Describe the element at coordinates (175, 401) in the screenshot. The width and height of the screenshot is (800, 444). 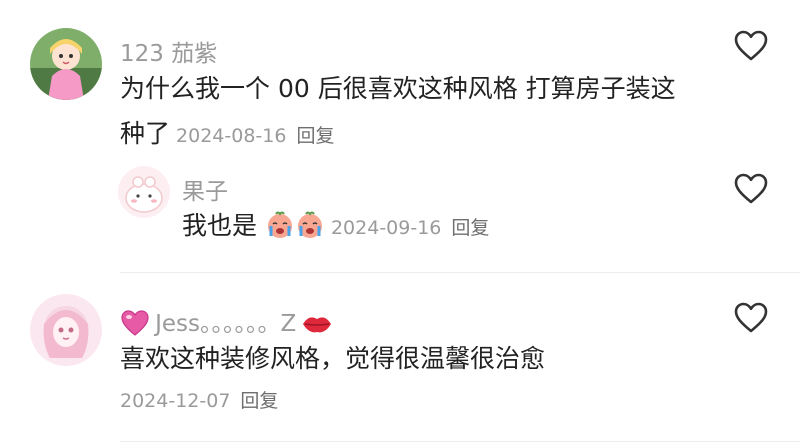
I see `comment-date: 2024-12-07` at that location.